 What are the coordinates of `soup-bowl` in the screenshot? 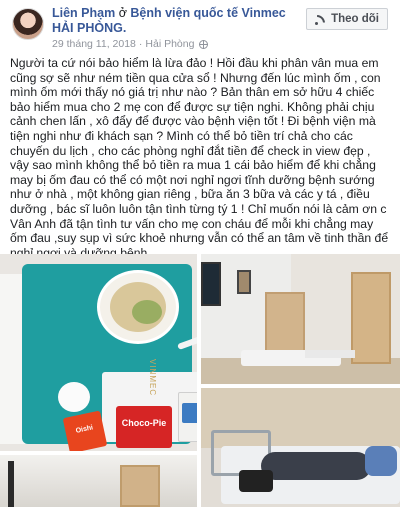 It's located at (138, 307).